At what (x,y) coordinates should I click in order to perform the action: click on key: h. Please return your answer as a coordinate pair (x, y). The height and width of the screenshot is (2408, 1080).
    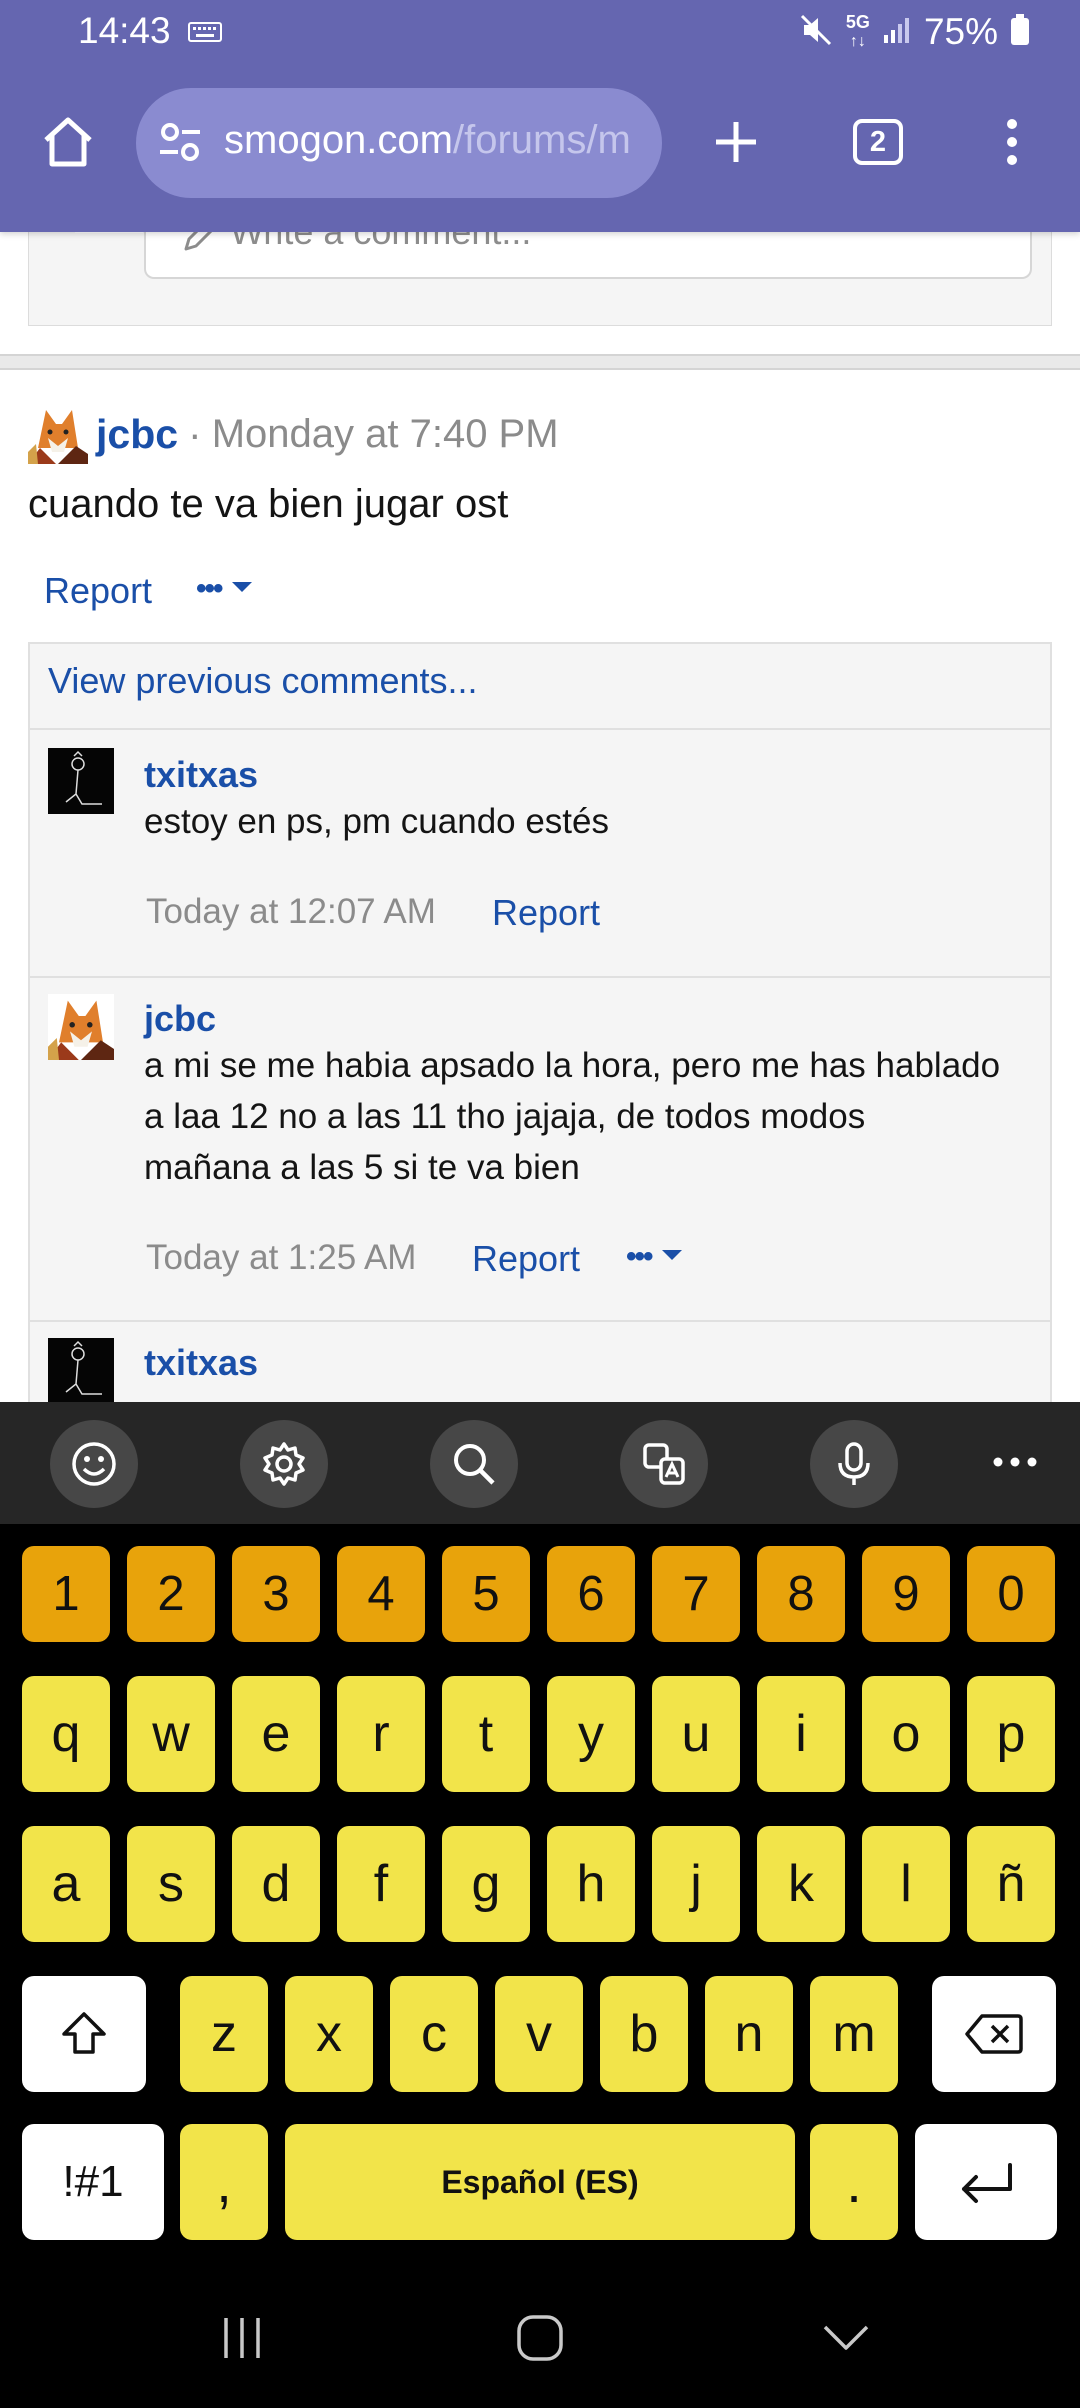
    Looking at the image, I should click on (591, 1884).